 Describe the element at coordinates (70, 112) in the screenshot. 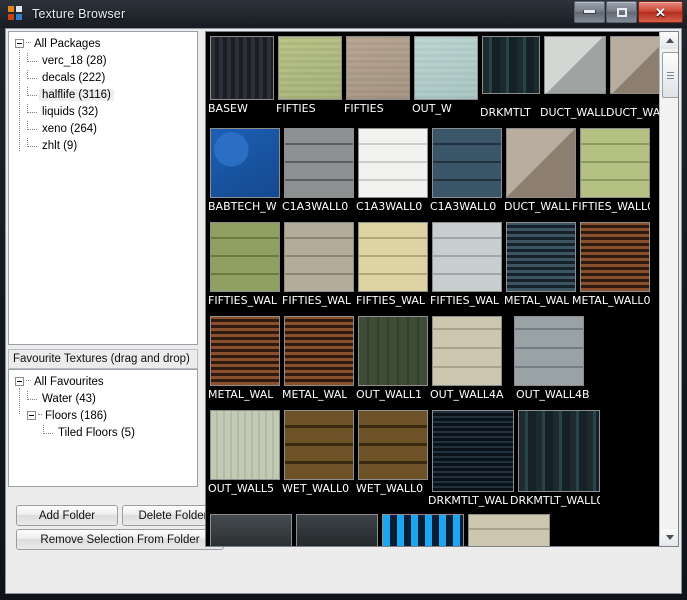

I see `tree-item-label: liquids (32)` at that location.